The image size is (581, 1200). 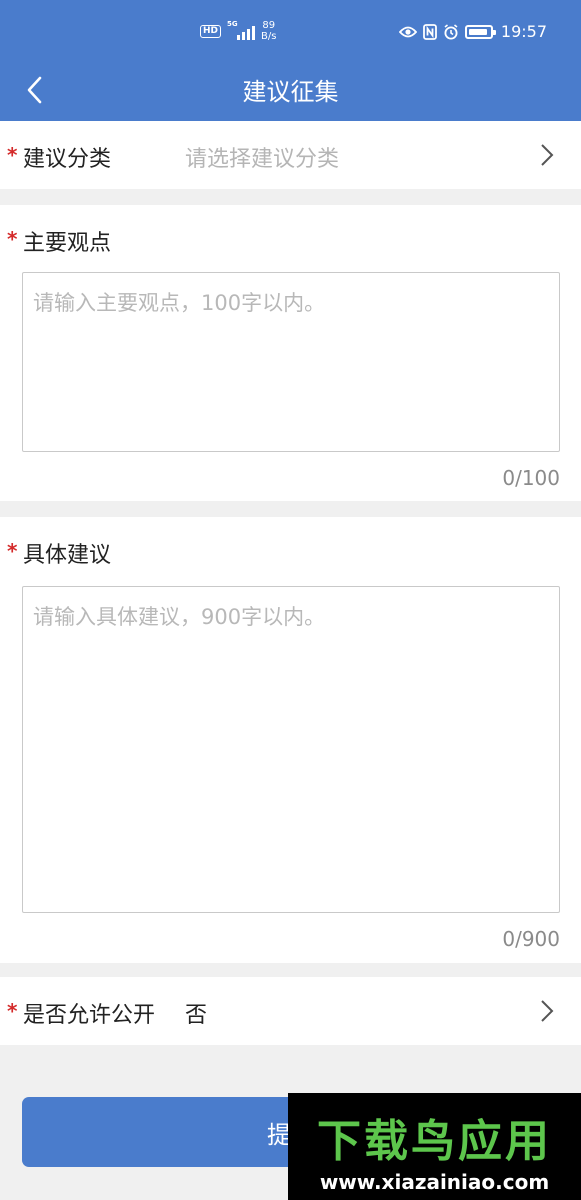 I want to click on page-title: 建议征集, so click(x=290, y=92).